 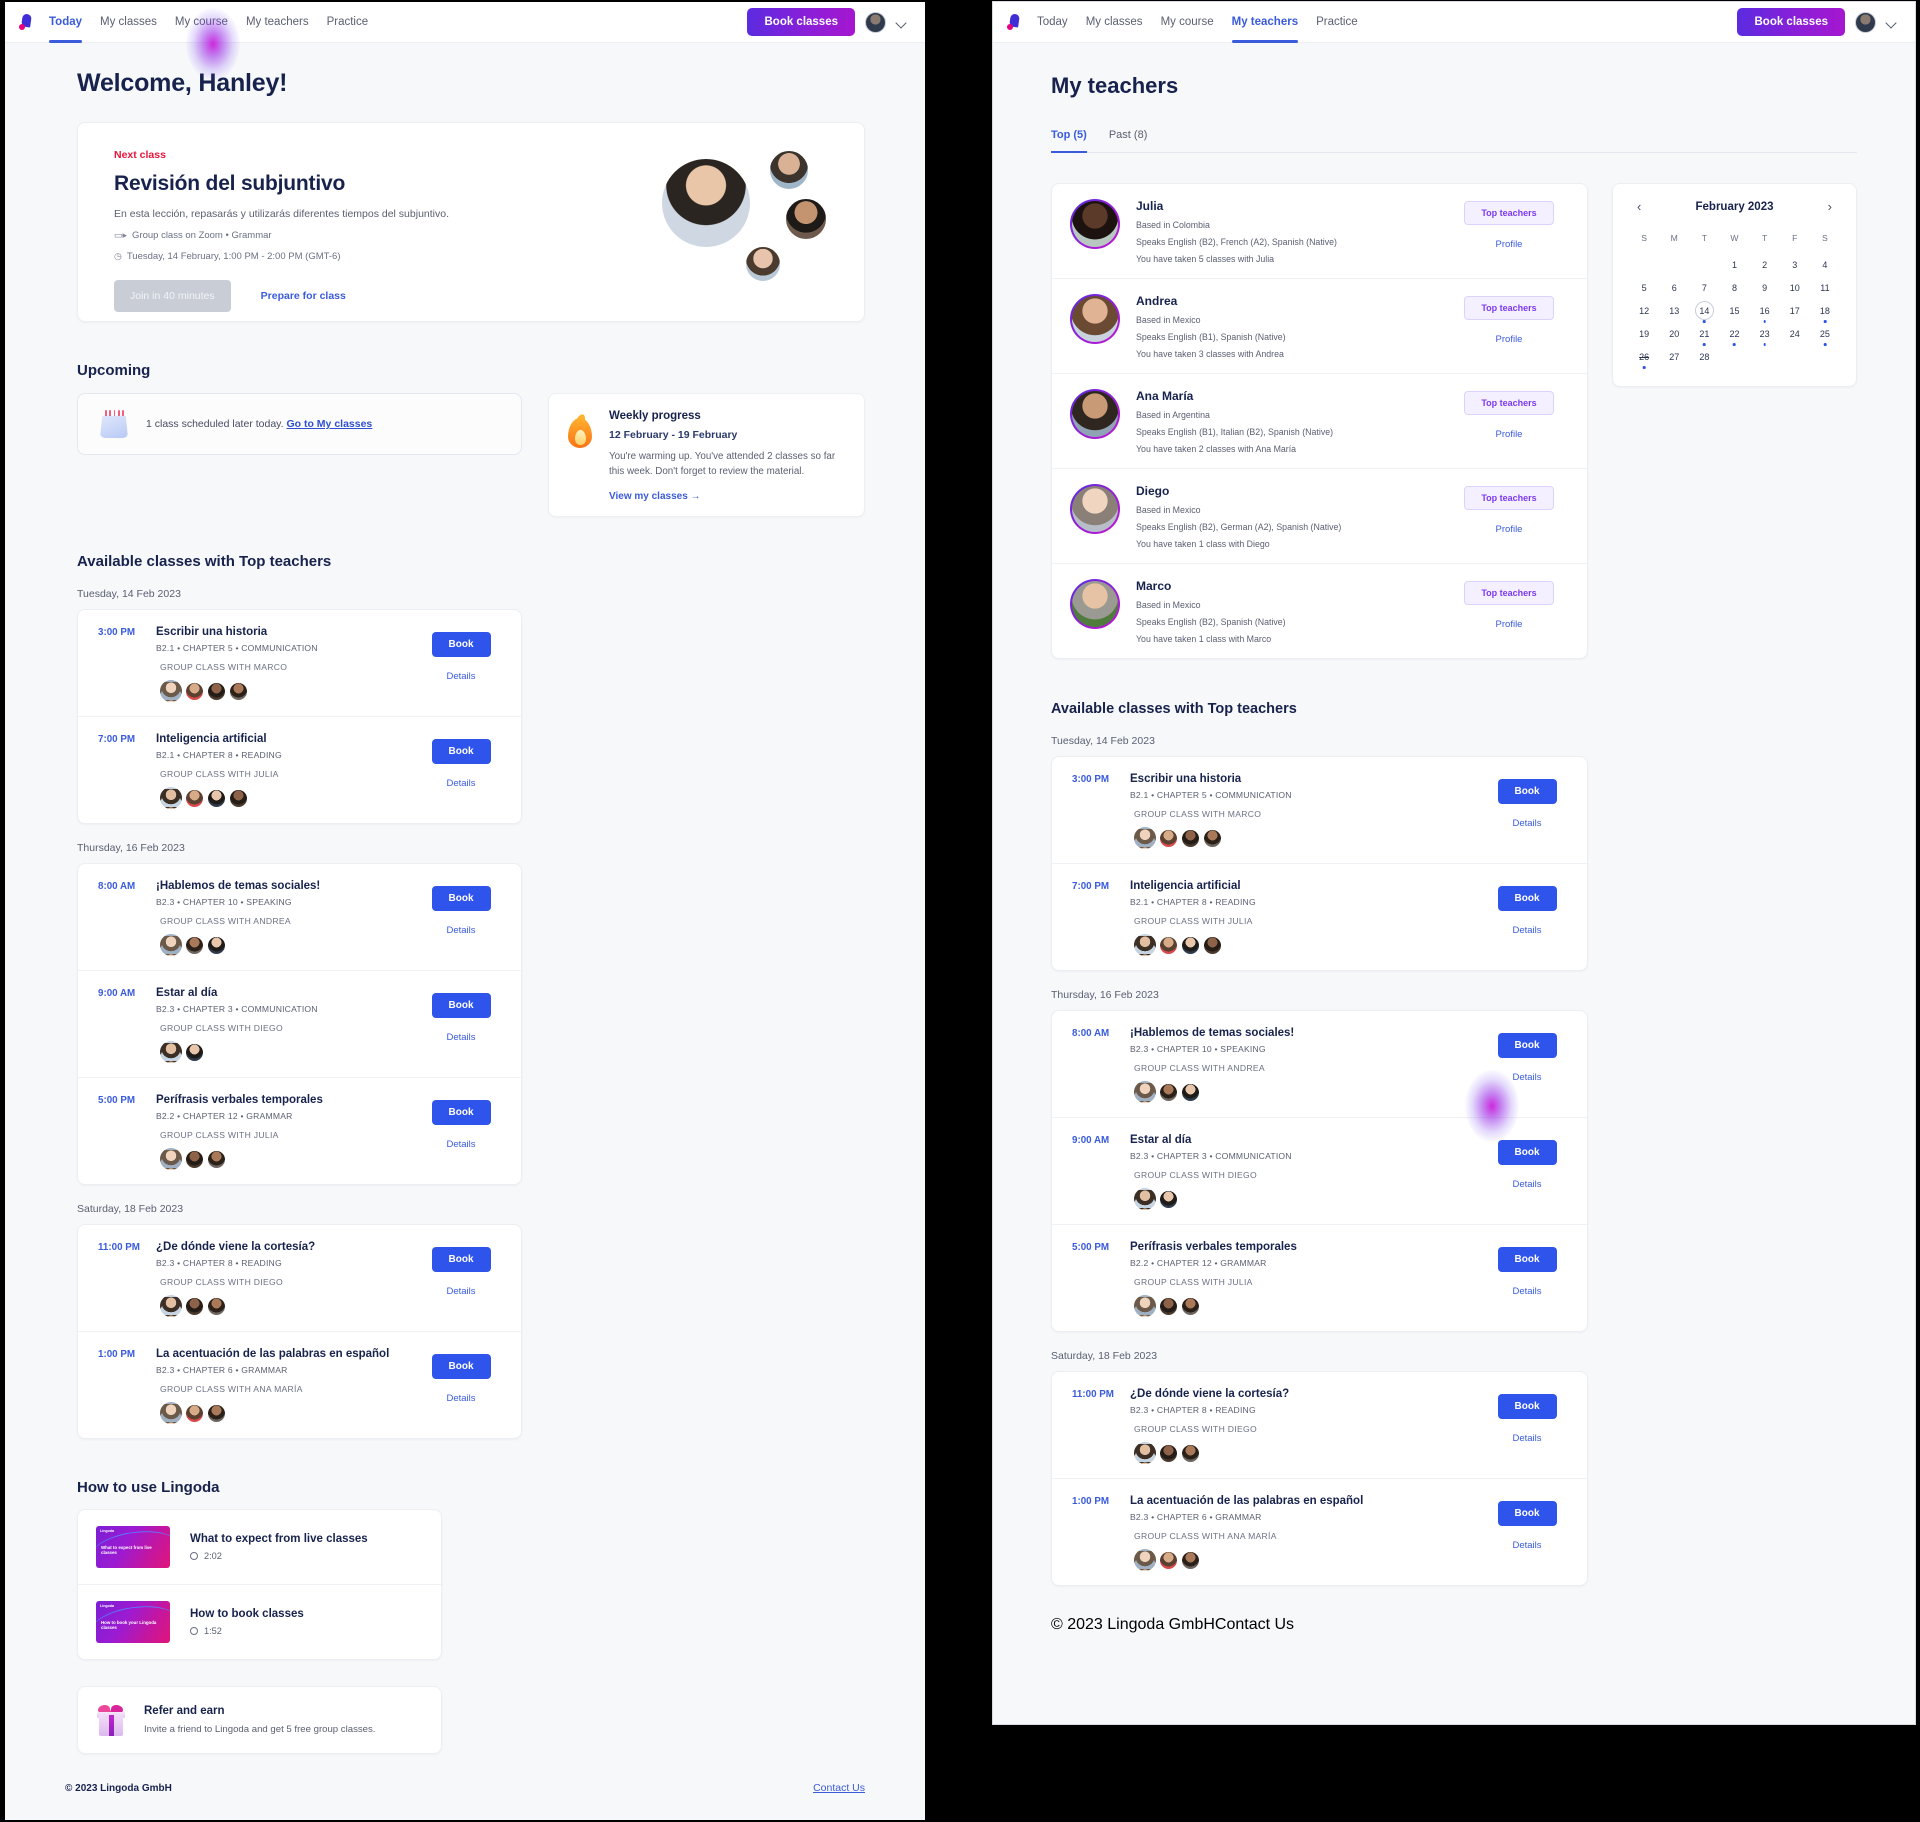 What do you see at coordinates (303, 296) in the screenshot?
I see `prepare-for-class-link: Prepare for class` at bounding box center [303, 296].